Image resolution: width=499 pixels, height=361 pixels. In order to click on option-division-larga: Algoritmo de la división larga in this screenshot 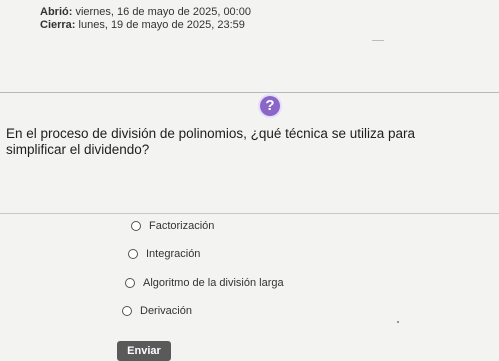, I will do `click(204, 283)`.